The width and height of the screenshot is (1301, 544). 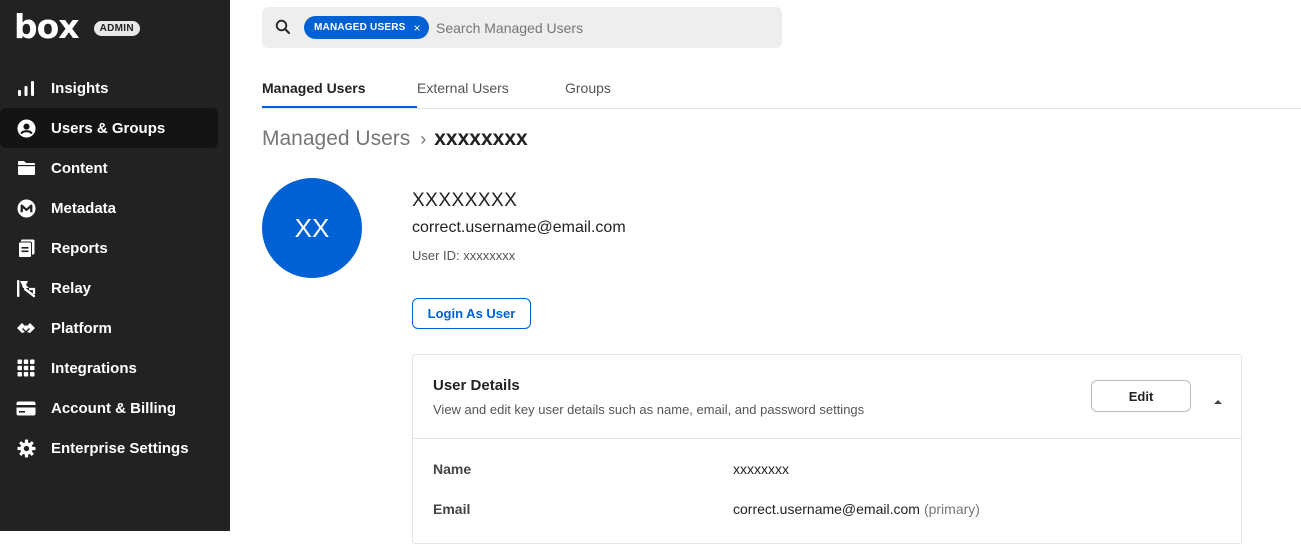 What do you see at coordinates (109, 168) in the screenshot?
I see `sidebar-item-content: Content` at bounding box center [109, 168].